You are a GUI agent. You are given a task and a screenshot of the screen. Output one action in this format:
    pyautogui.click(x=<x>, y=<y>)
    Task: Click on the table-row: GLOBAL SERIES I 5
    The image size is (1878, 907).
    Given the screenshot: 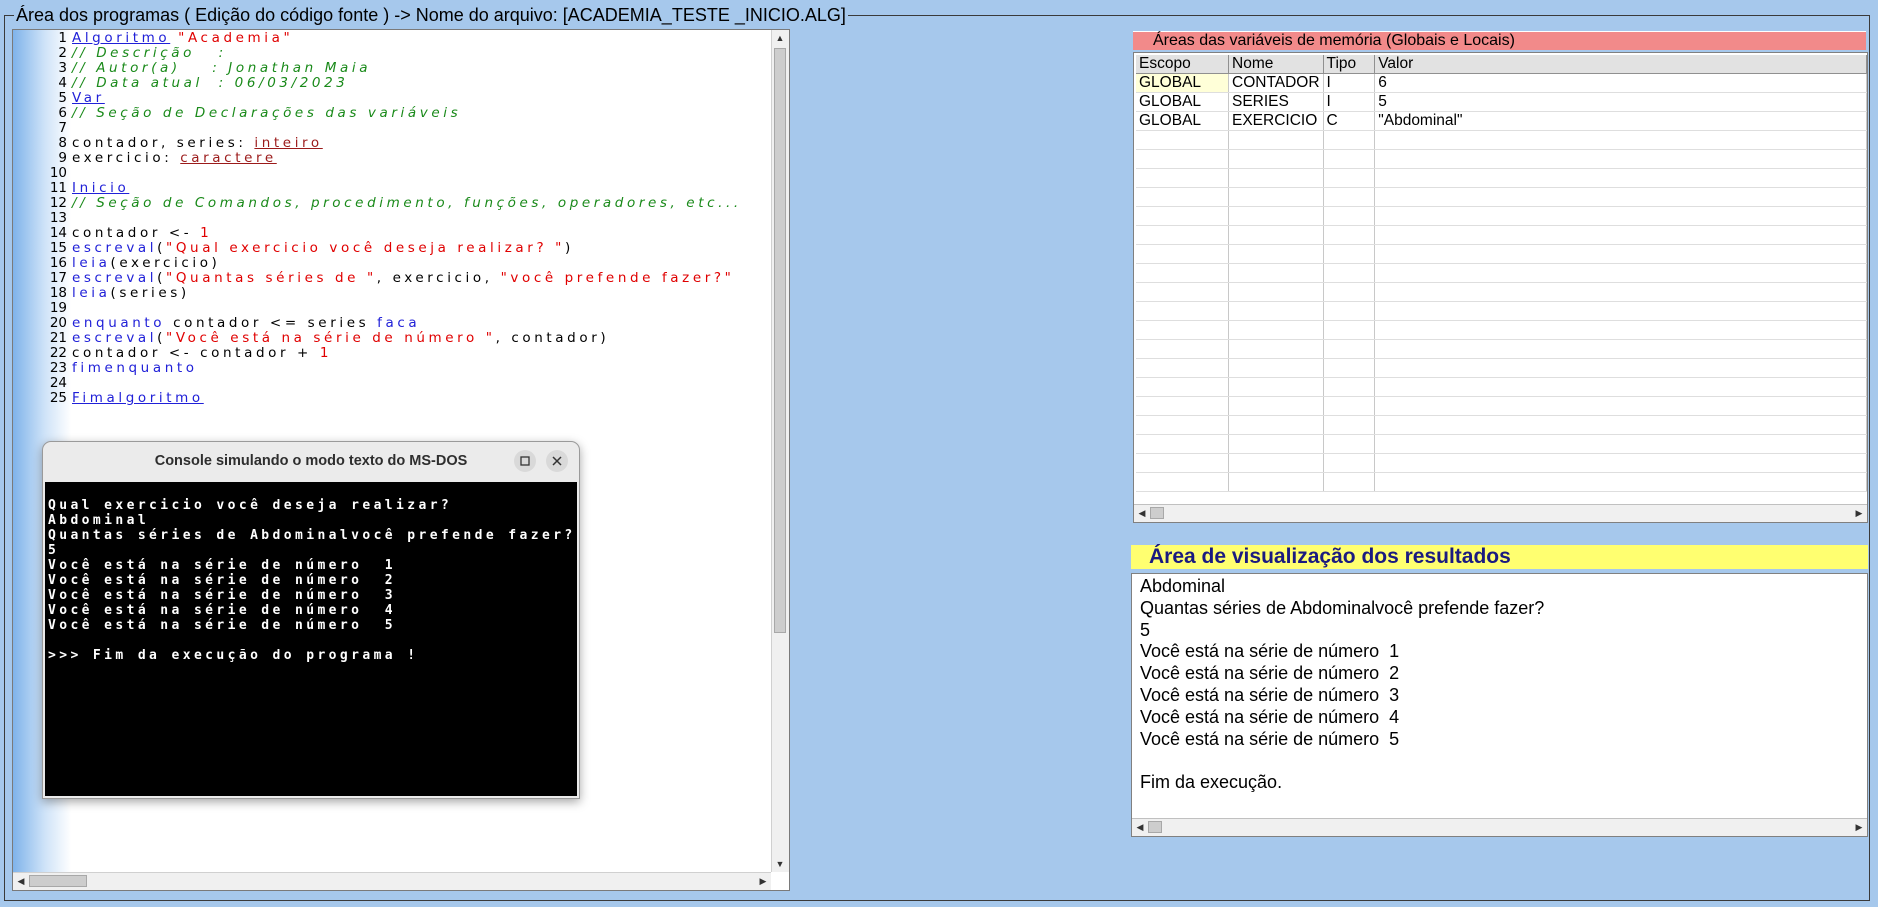 What is the action you would take?
    pyautogui.click(x=1501, y=102)
    